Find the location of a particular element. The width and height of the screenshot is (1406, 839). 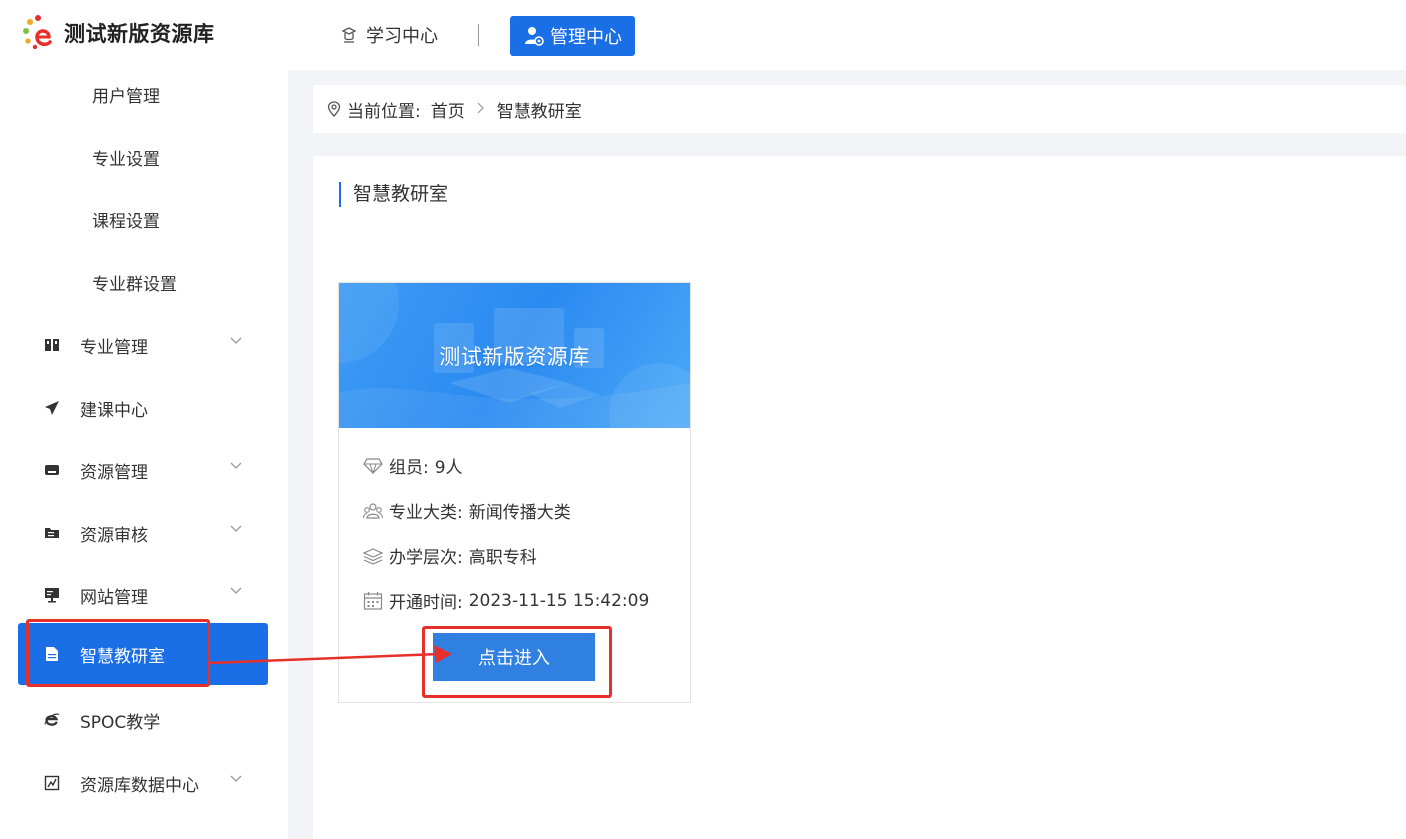

sidebar-item-resource-review: 资源审核 is located at coordinates (143, 533).